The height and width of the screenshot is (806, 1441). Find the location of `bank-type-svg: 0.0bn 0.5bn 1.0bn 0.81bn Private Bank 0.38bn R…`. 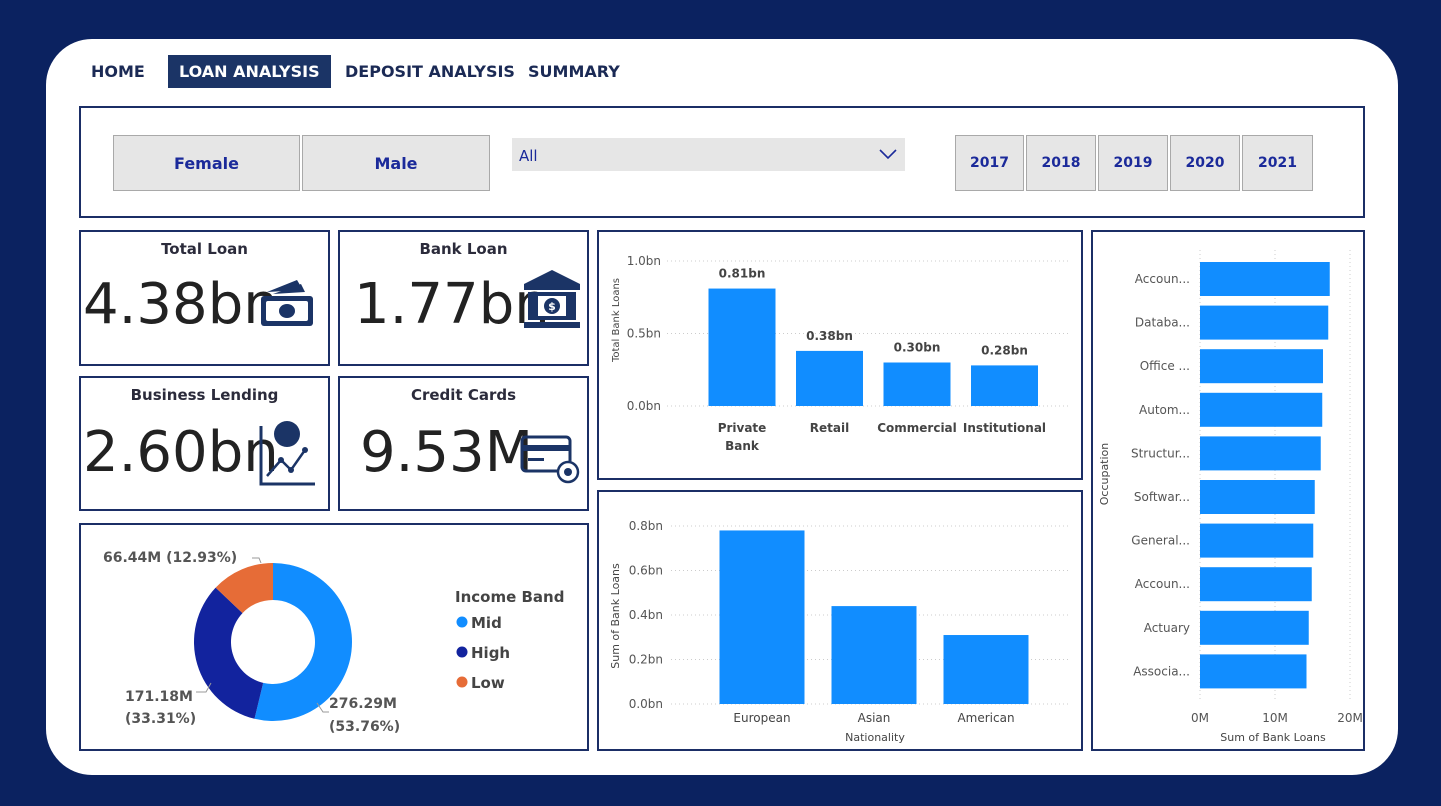

bank-type-svg: 0.0bn 0.5bn 1.0bn 0.81bn Private Bank 0.38bn R… is located at coordinates (841, 353).